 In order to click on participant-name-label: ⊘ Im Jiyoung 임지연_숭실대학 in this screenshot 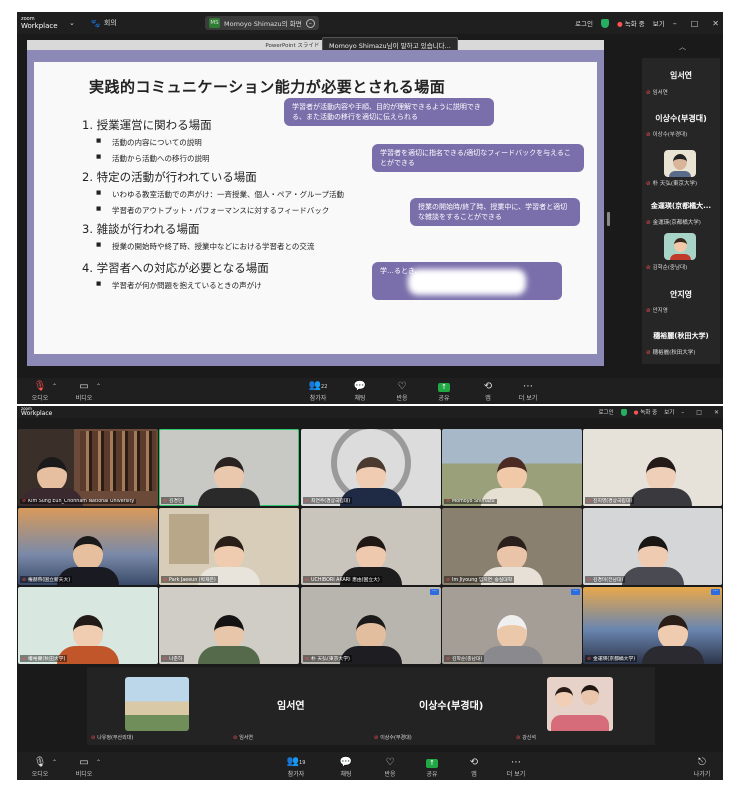, I will do `click(479, 579)`.